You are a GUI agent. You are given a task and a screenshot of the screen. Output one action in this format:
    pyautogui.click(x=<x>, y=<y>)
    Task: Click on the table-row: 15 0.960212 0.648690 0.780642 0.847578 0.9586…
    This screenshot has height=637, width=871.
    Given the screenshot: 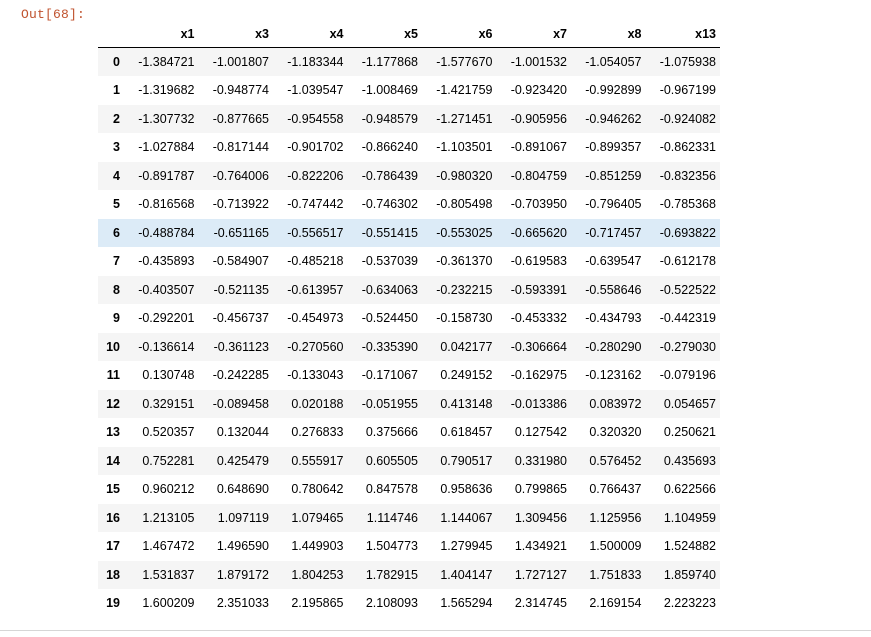 What is the action you would take?
    pyautogui.click(x=409, y=489)
    